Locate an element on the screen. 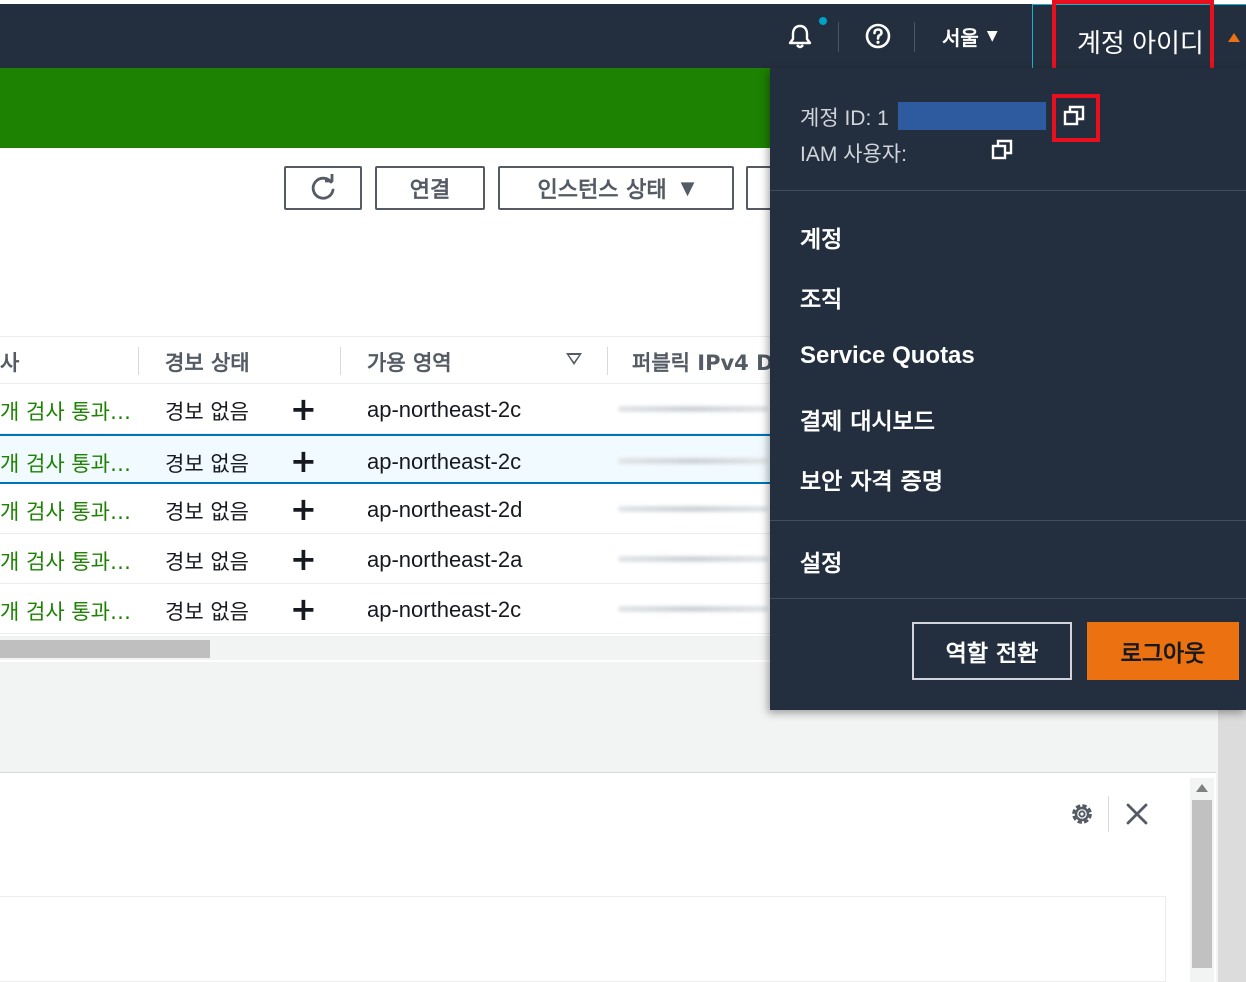  notifications-button is located at coordinates (800, 36).